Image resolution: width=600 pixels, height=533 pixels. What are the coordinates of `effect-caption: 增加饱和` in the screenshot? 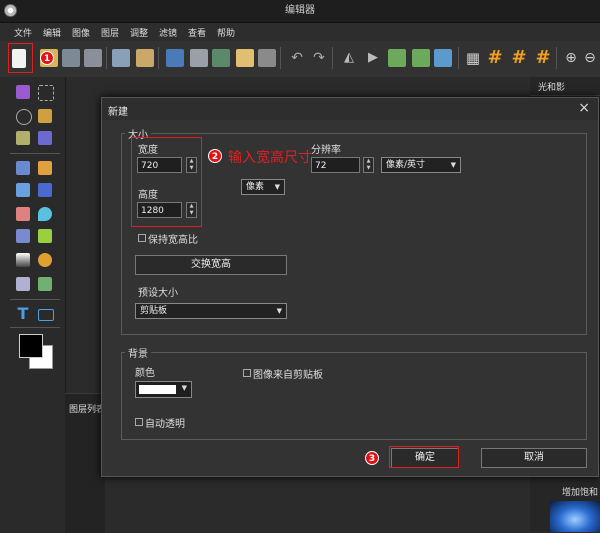 It's located at (580, 493).